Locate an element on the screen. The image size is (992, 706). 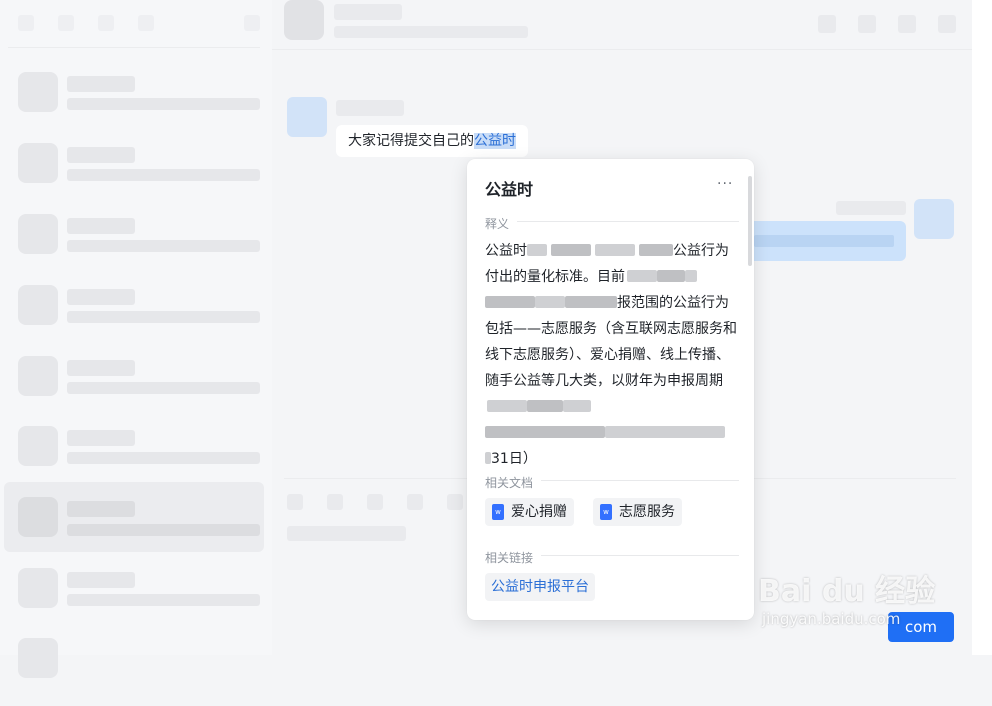
related-links-label: 相关链接 is located at coordinates (513, 558).